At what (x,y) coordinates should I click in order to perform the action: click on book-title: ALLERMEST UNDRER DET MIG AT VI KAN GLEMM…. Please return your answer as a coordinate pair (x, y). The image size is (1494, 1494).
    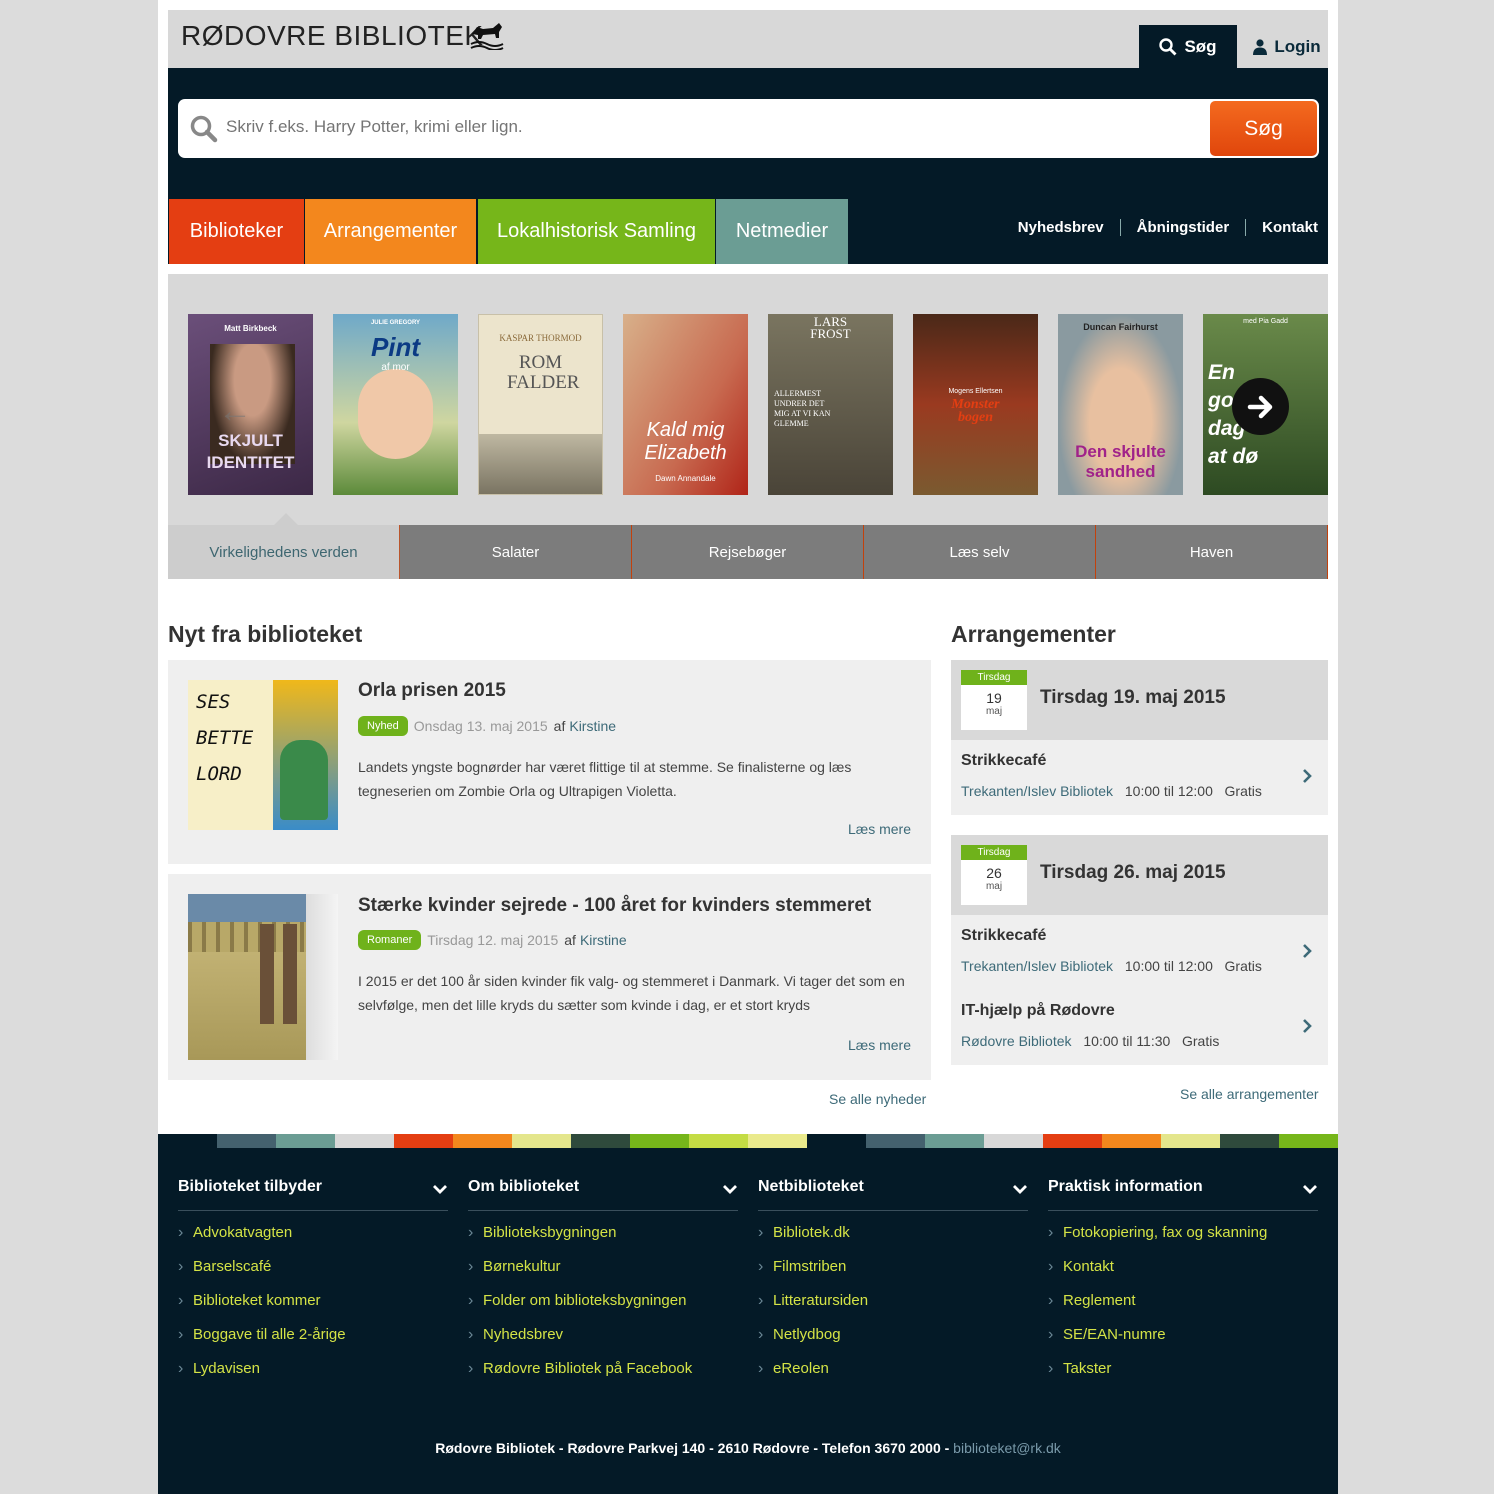
    Looking at the image, I should click on (802, 408).